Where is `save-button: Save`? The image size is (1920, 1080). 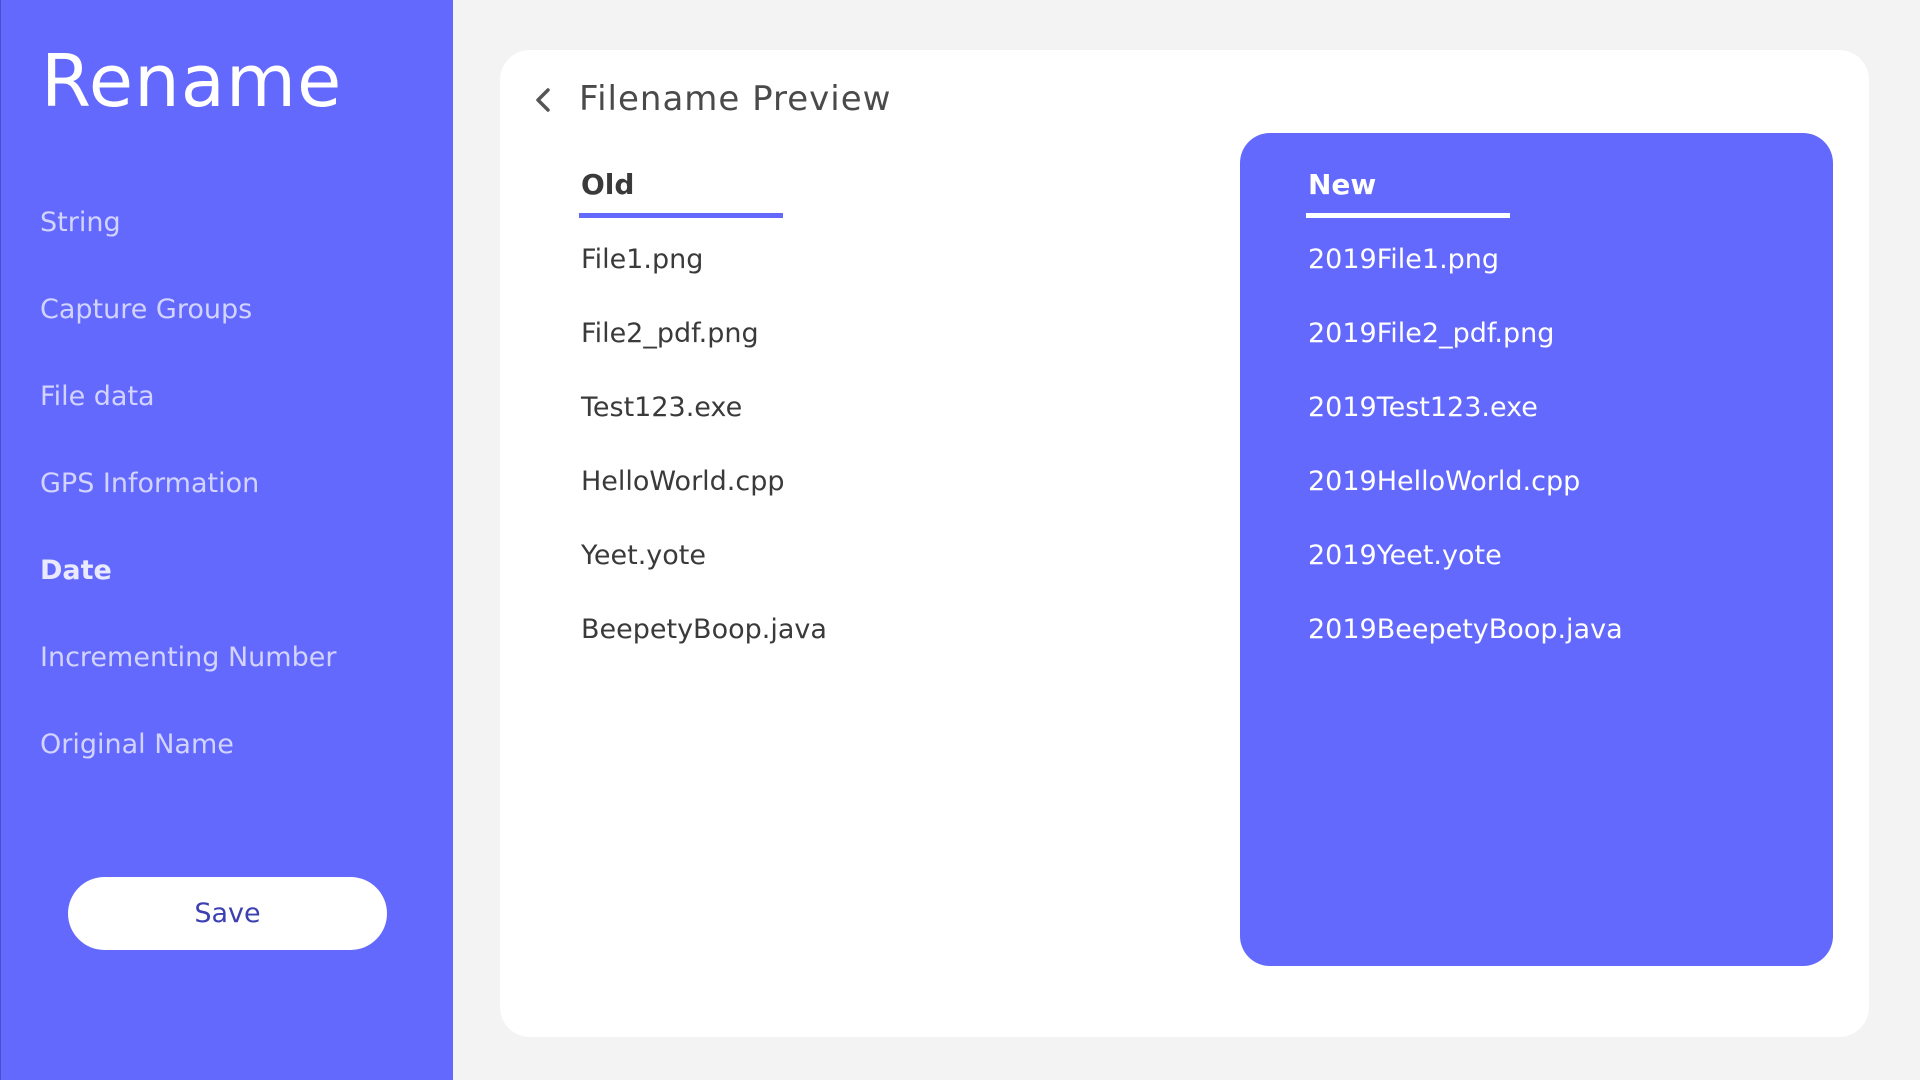 save-button: Save is located at coordinates (227, 913).